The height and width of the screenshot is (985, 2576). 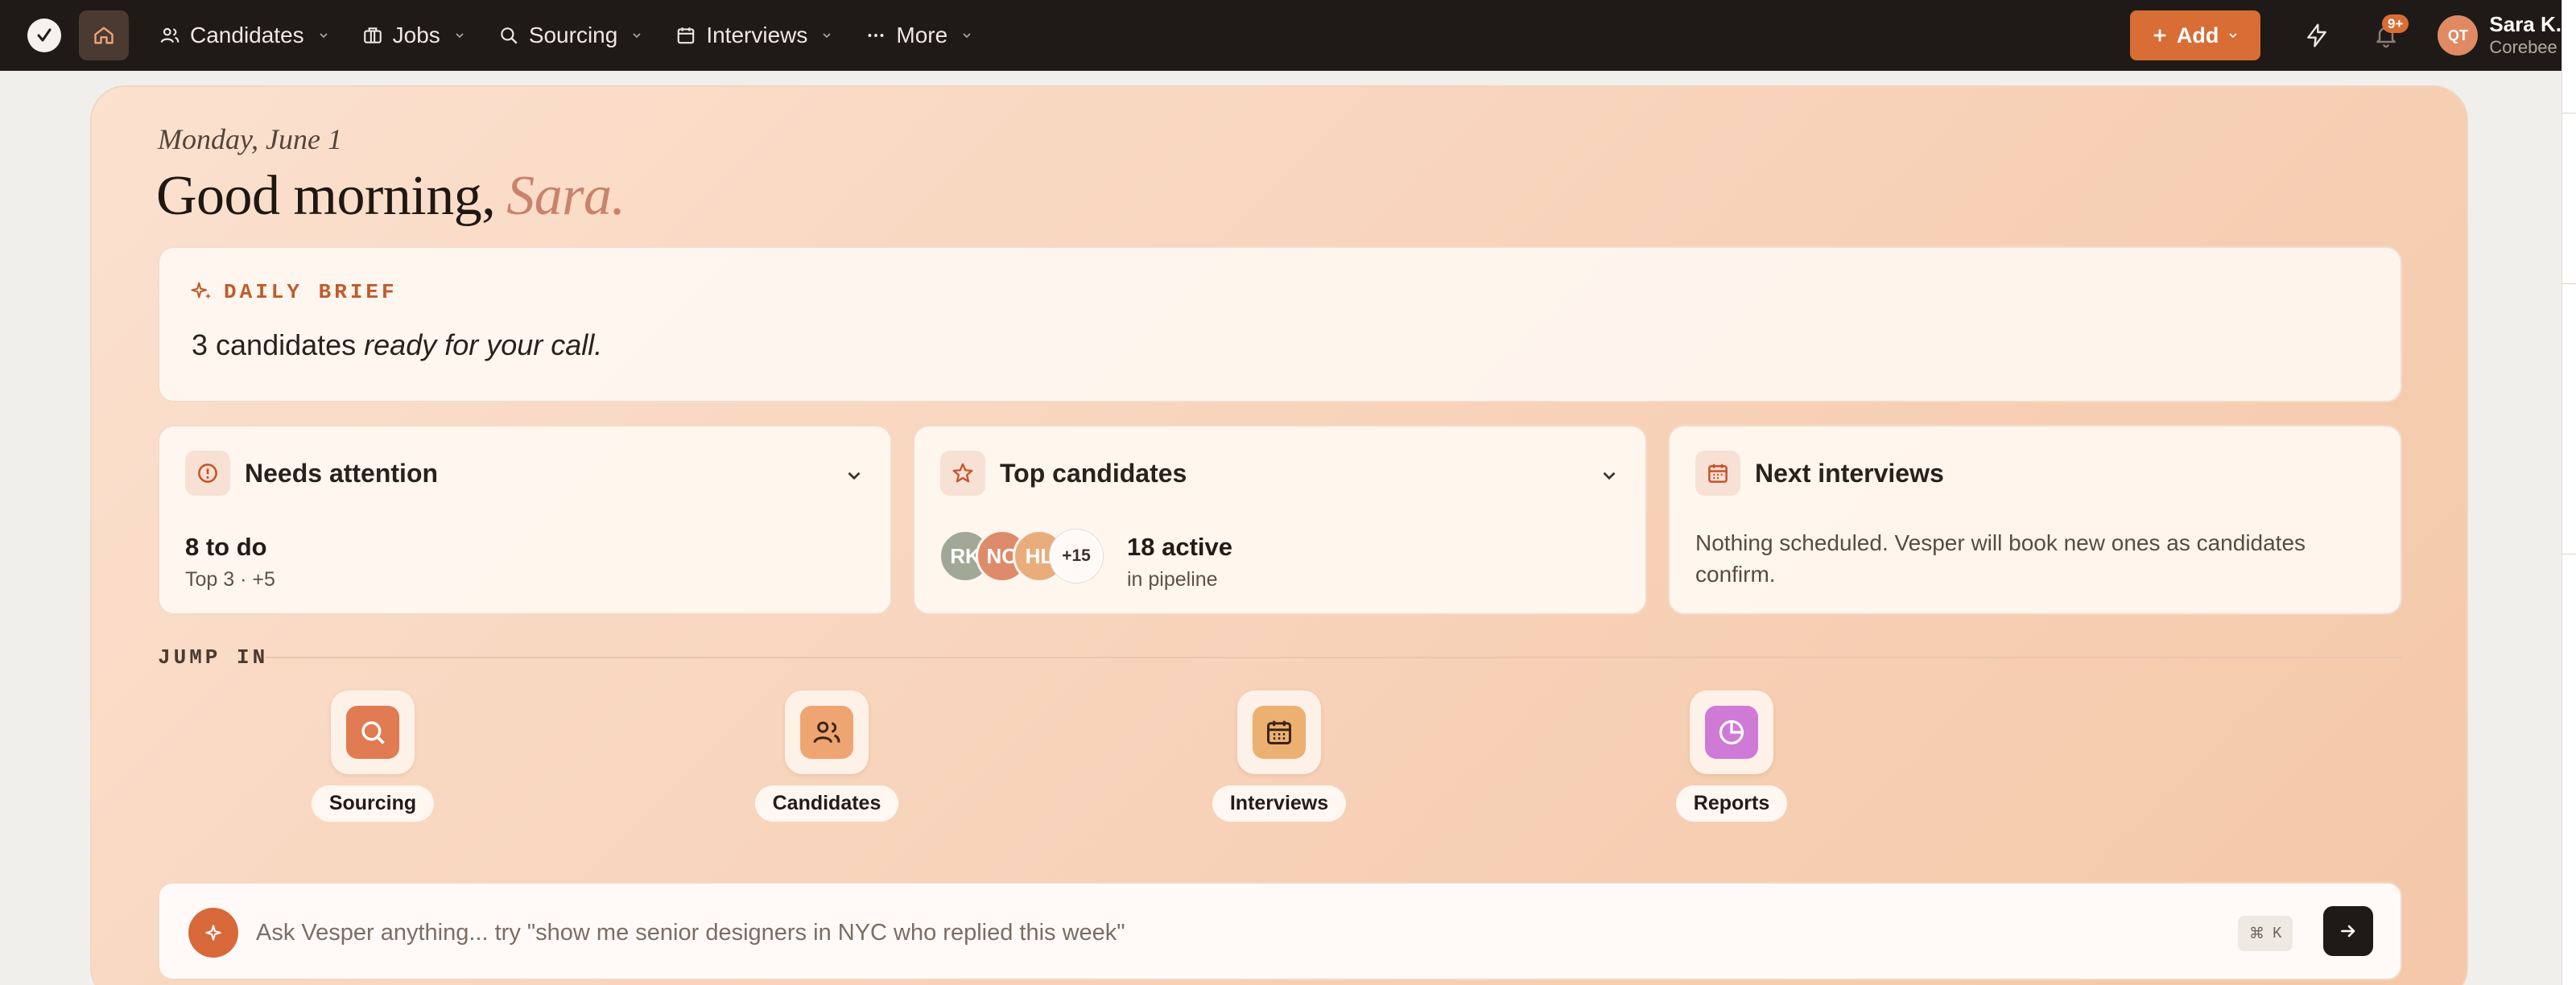 What do you see at coordinates (213, 657) in the screenshot?
I see `jump-in-label: JUMP IN` at bounding box center [213, 657].